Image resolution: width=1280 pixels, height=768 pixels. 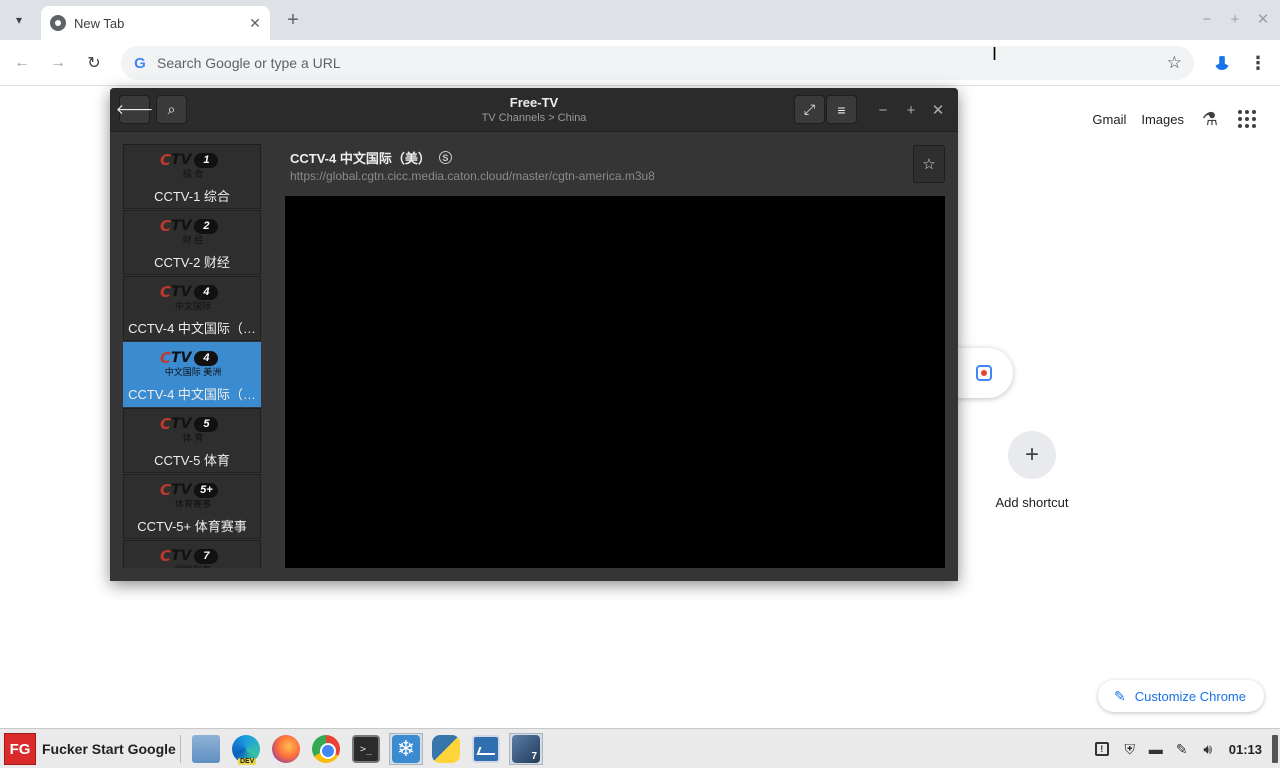 I want to click on chrome-menu-button: ⋮, so click(x=1258, y=63).